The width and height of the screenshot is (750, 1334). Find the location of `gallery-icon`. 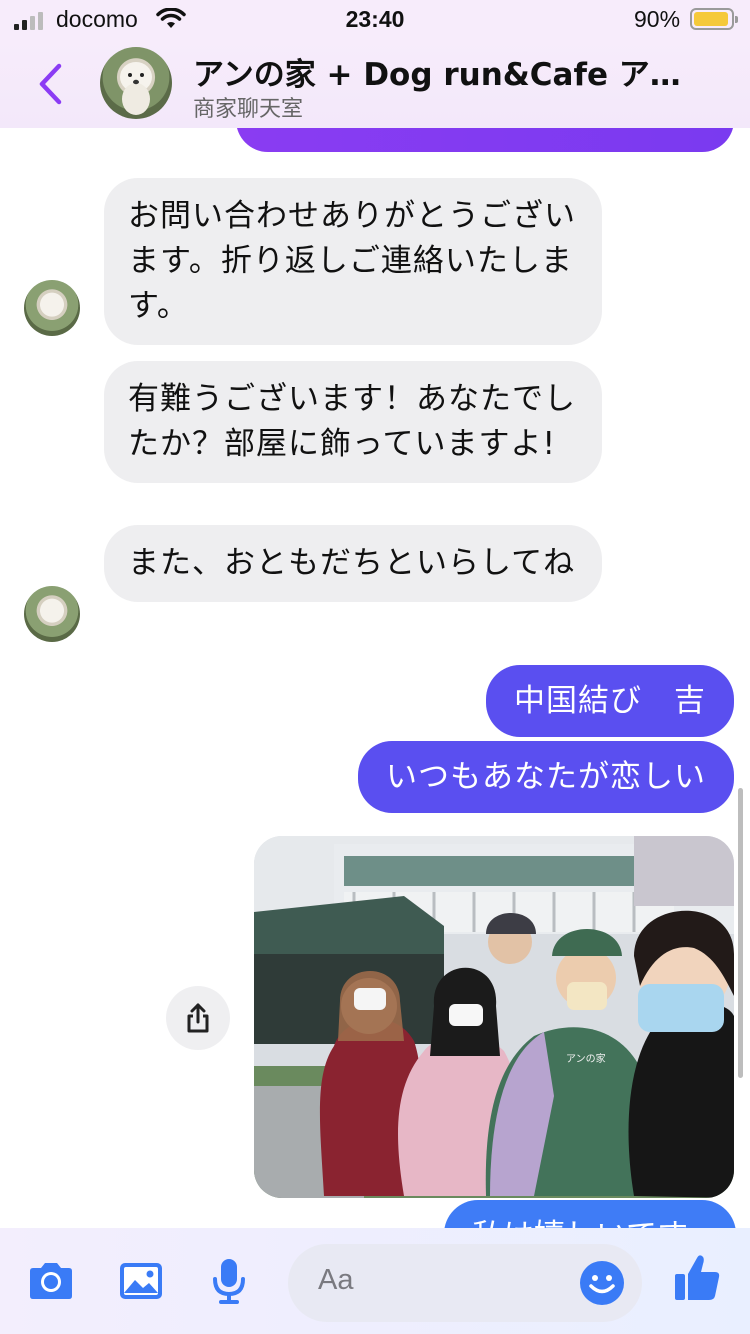

gallery-icon is located at coordinates (141, 1281).